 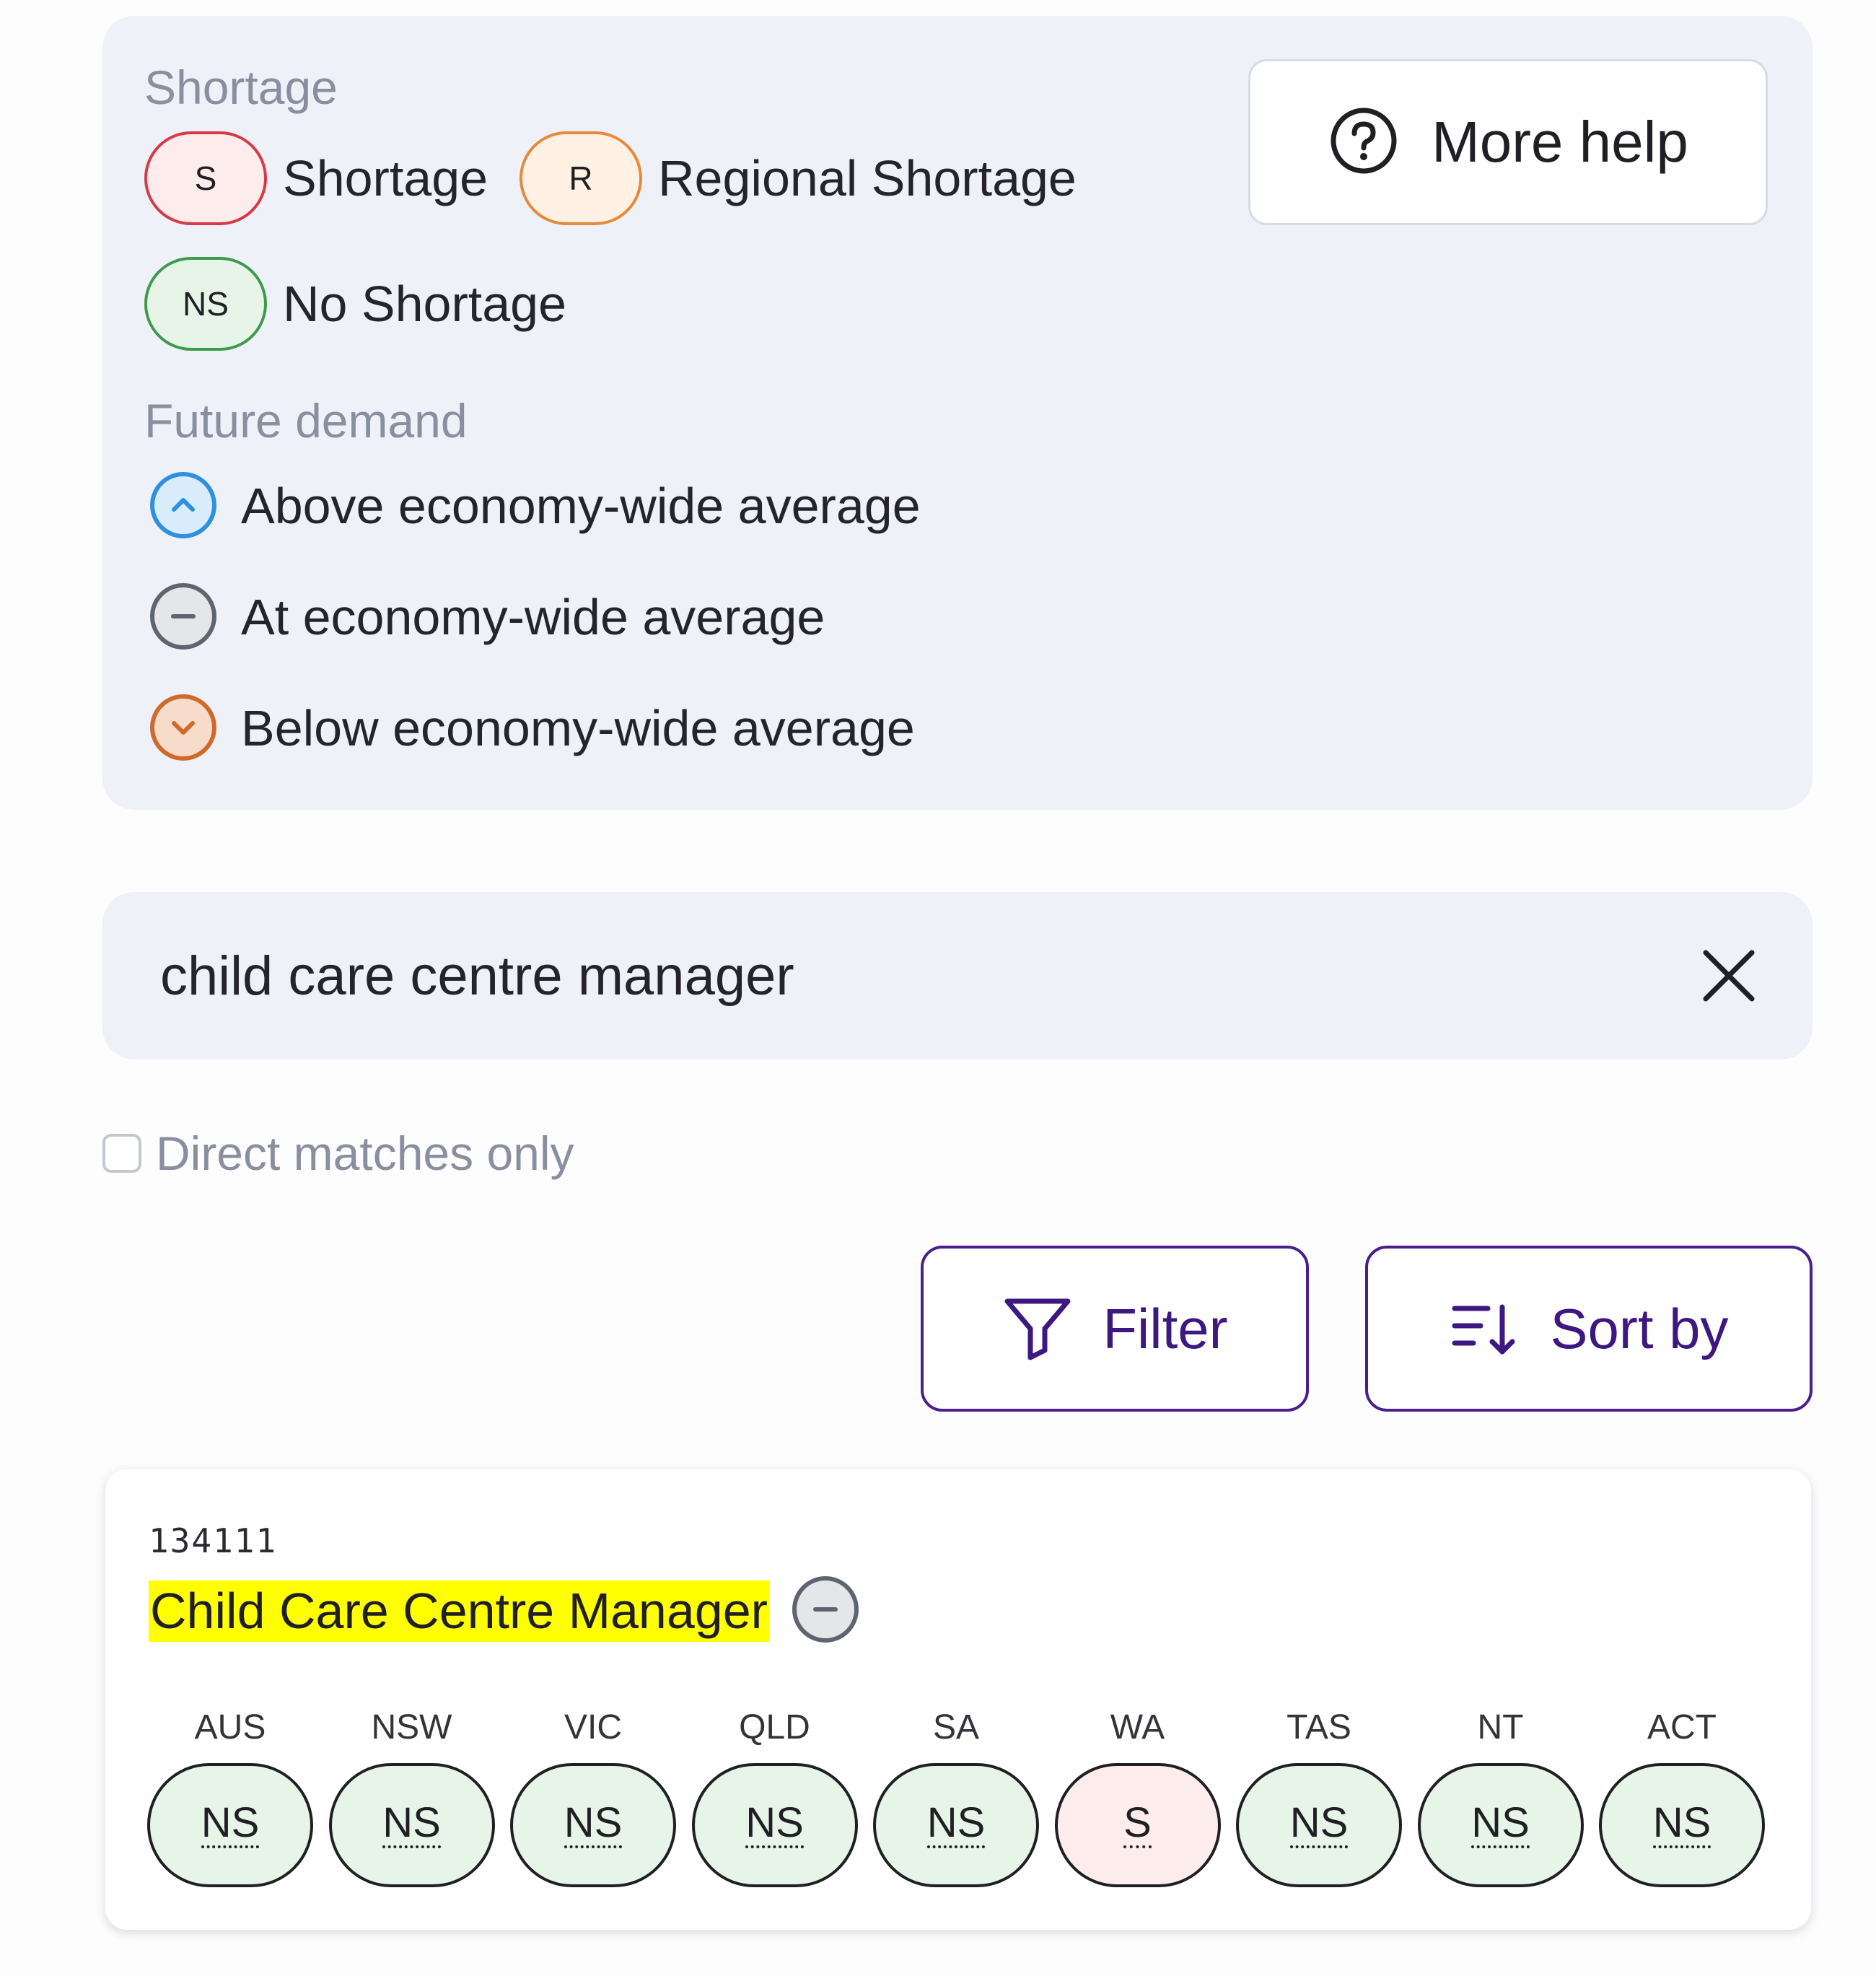 I want to click on state-column-vic: VIC NS, so click(x=593, y=1797).